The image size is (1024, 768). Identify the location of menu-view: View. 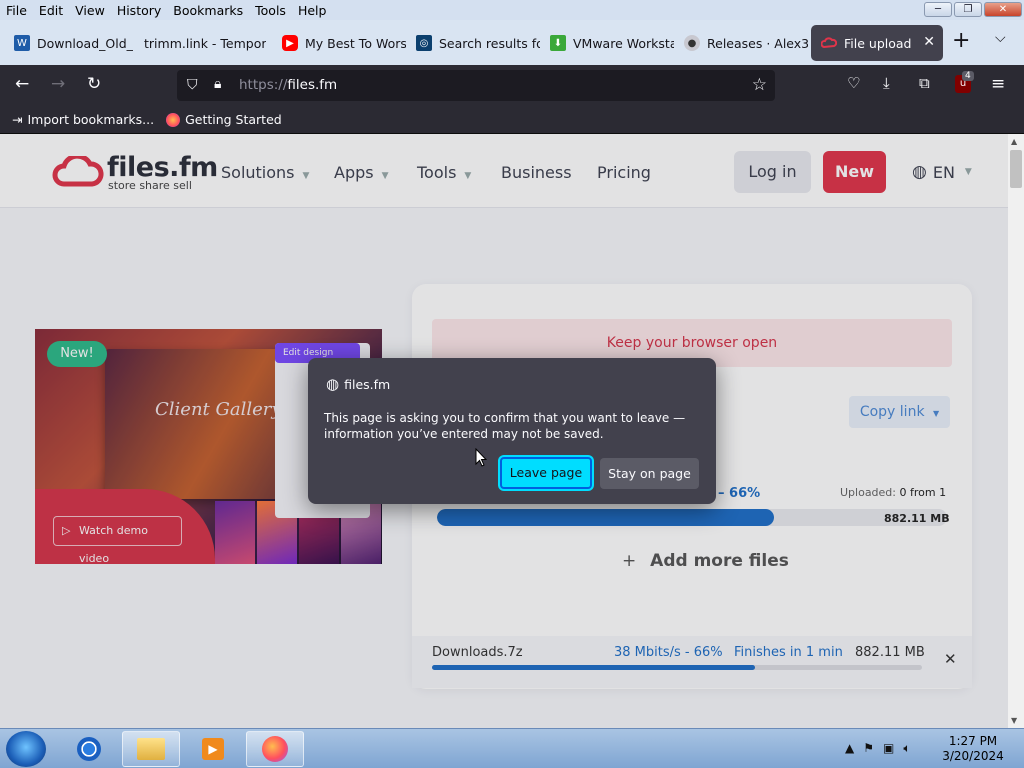
(90, 10).